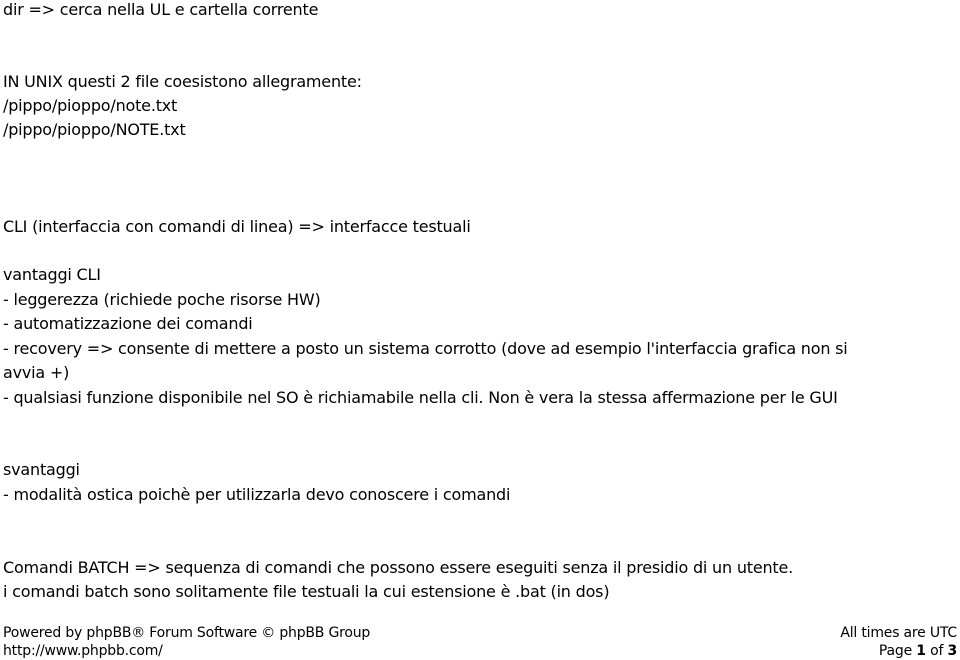 This screenshot has height=660, width=960. I want to click on page-prefix: Page, so click(895, 651).